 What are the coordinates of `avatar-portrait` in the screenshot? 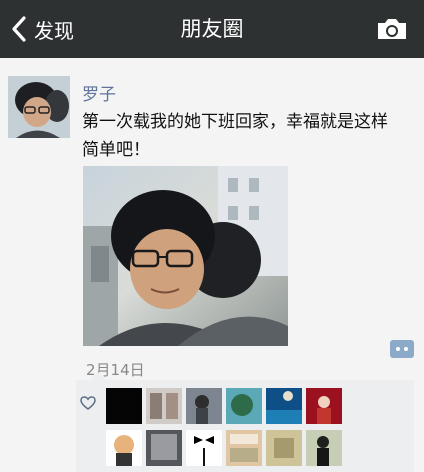 It's located at (39, 107).